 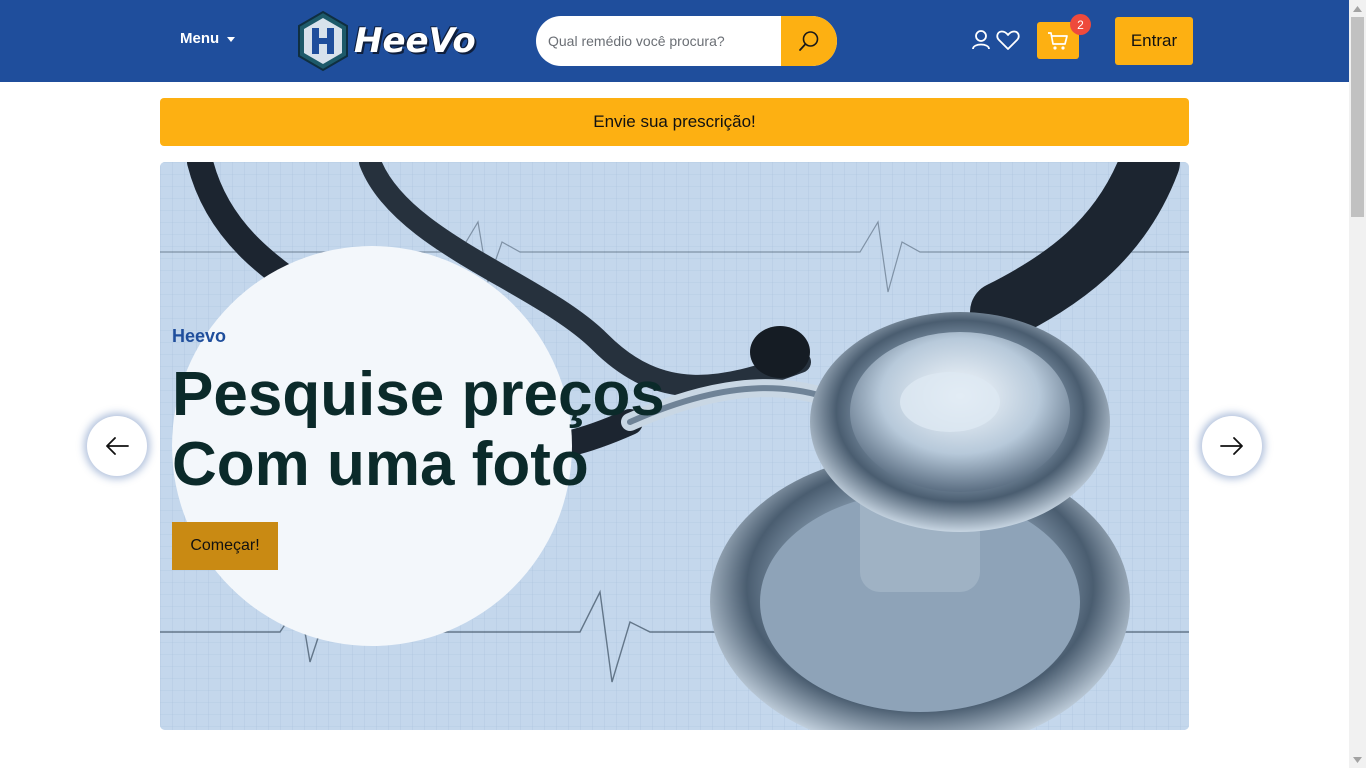 I want to click on search-input, so click(x=658, y=41).